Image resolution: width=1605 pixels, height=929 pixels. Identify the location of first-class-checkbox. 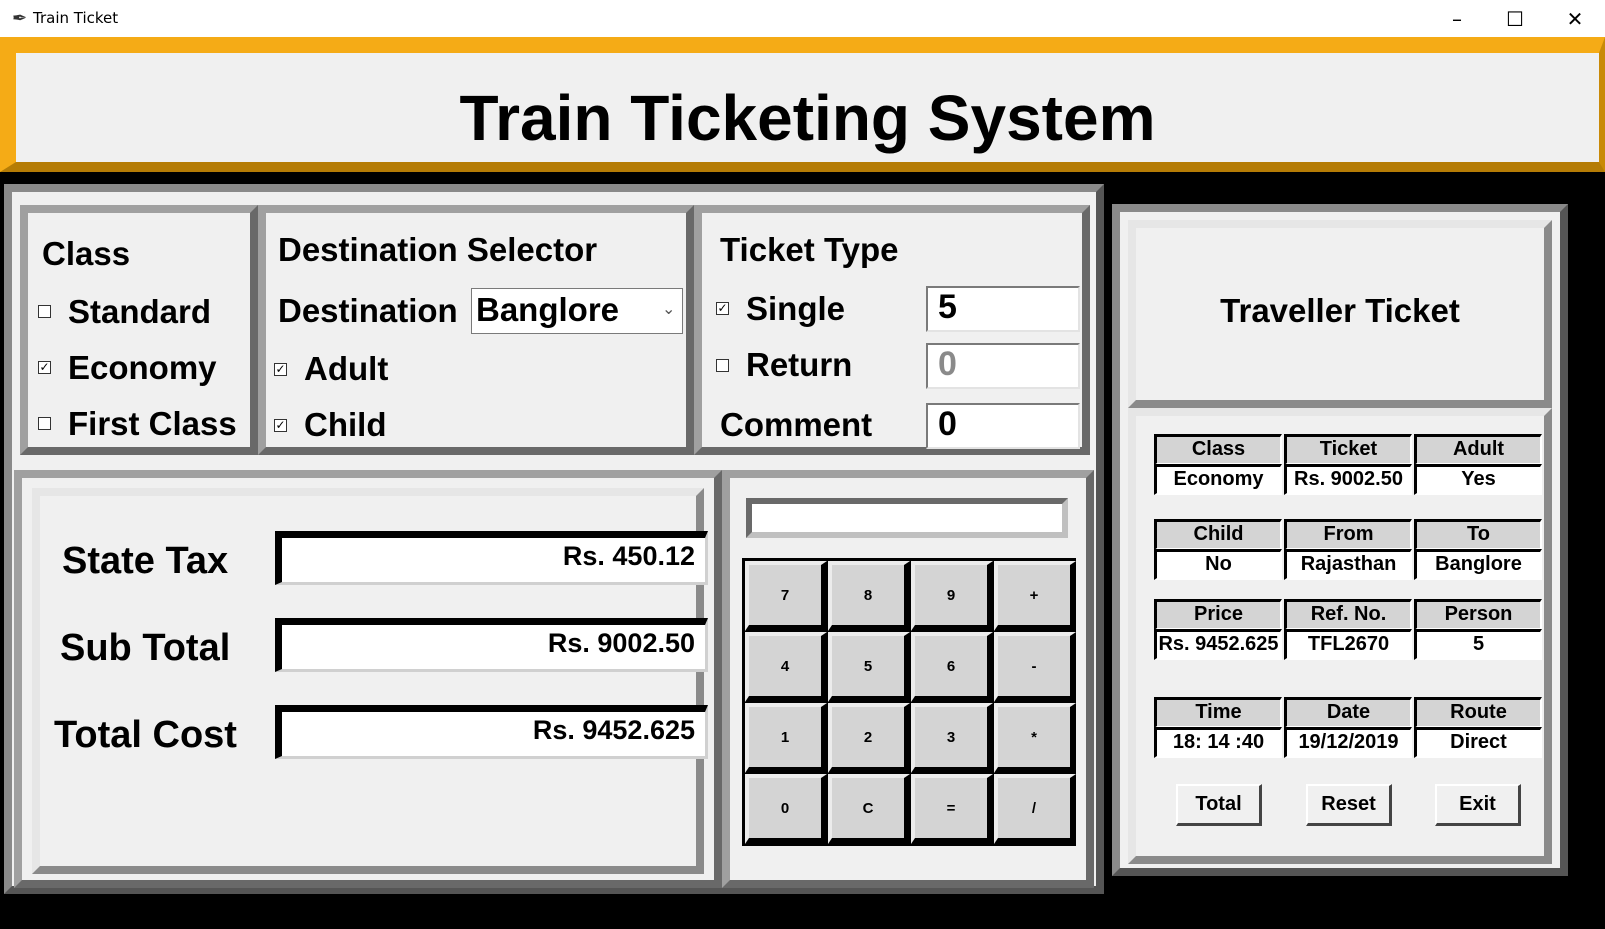
(44, 423).